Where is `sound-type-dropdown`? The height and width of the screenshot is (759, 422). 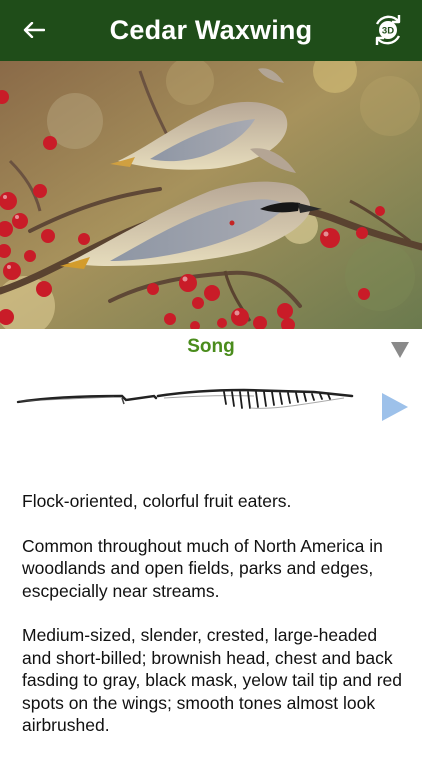 sound-type-dropdown is located at coordinates (400, 350).